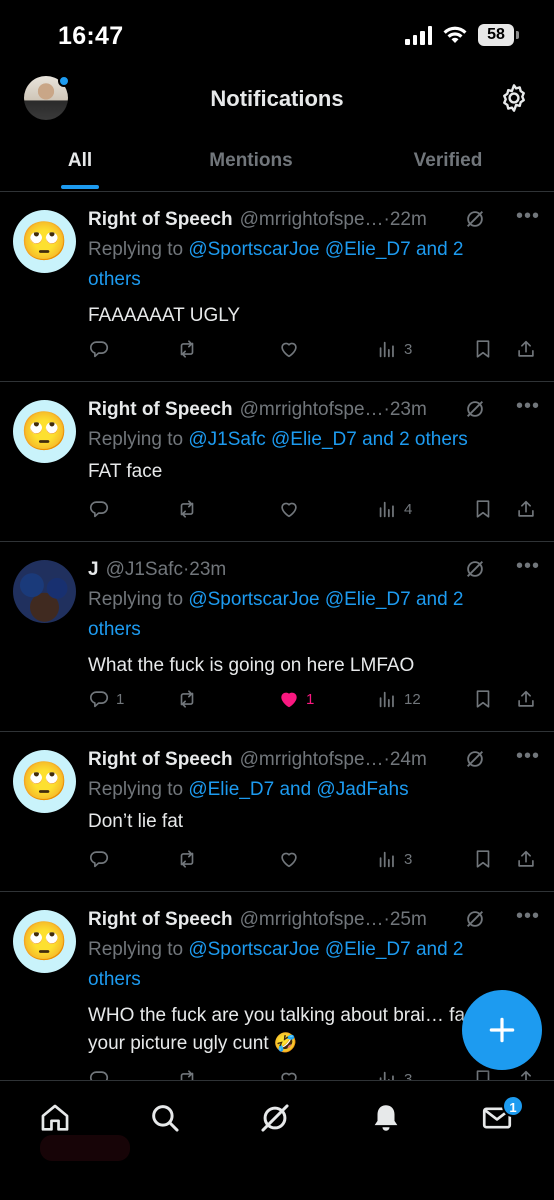  I want to click on bottom-nav: 1, so click(277, 1140).